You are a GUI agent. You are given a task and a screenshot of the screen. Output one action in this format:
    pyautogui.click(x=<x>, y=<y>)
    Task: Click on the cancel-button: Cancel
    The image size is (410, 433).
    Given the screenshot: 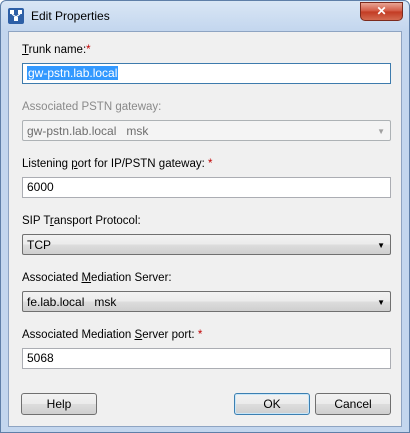 What is the action you would take?
    pyautogui.click(x=353, y=404)
    